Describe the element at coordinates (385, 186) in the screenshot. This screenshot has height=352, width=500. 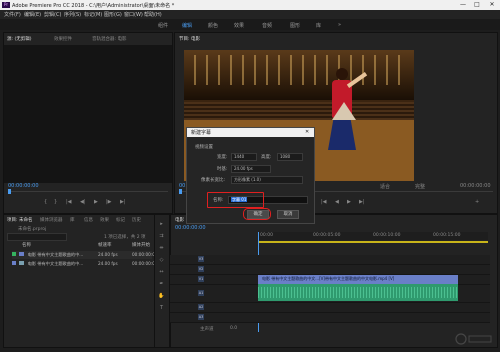
I see `fit-dropdown: 适合` at that location.